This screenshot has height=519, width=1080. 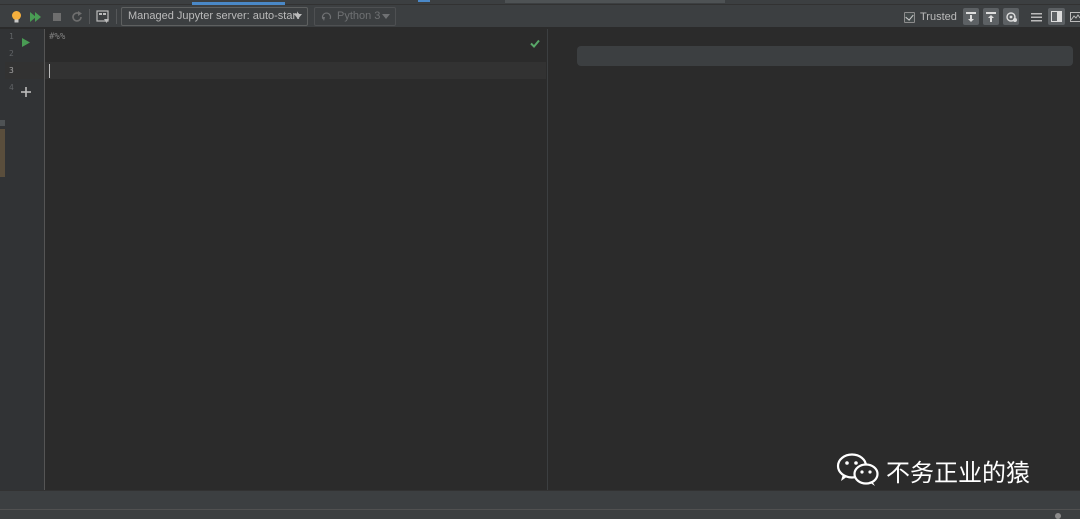 I want to click on insert-above-icon, so click(x=991, y=16).